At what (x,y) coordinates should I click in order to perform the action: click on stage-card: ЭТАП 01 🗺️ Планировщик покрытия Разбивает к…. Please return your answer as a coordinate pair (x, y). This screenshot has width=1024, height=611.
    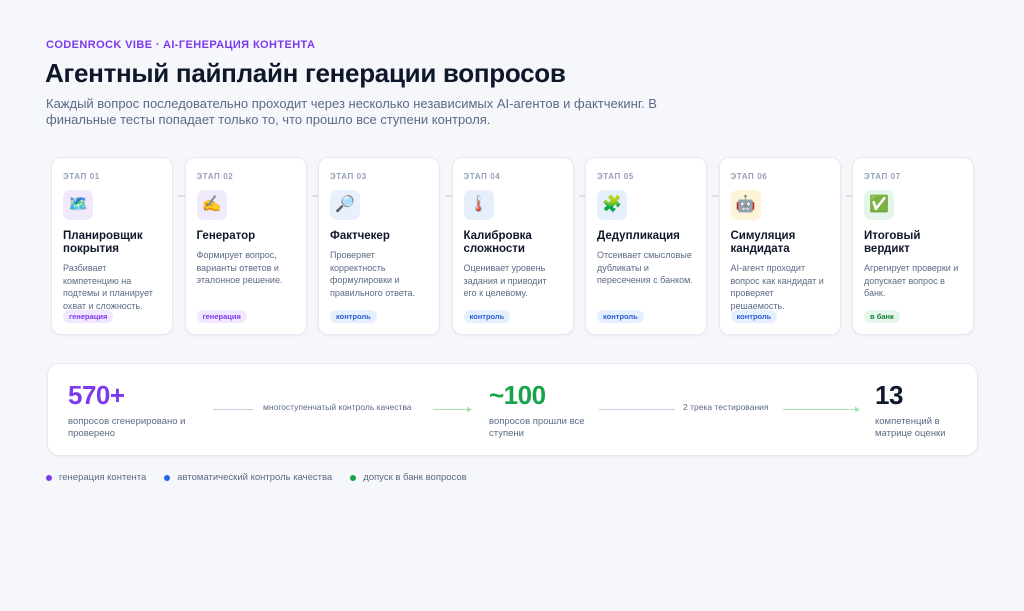
    Looking at the image, I should click on (112, 246).